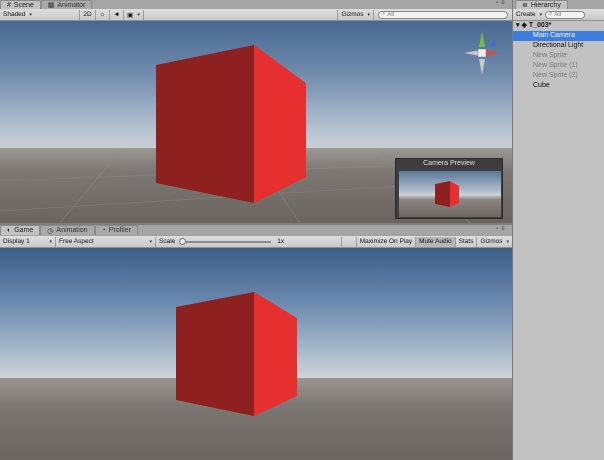  I want to click on tab-game-label: Game, so click(24, 230).